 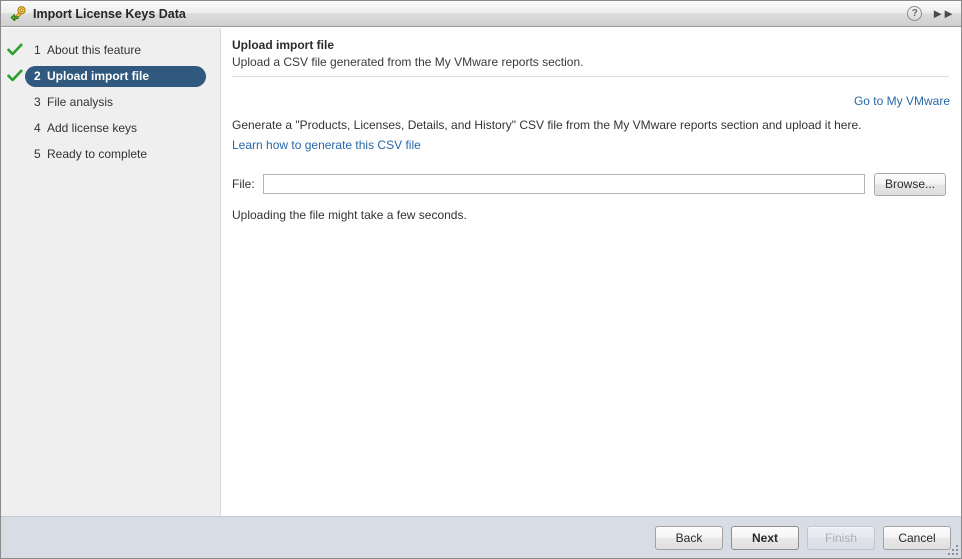 I want to click on sidebar-item-ready-to-complete: 5 Ready to complete, so click(x=110, y=154).